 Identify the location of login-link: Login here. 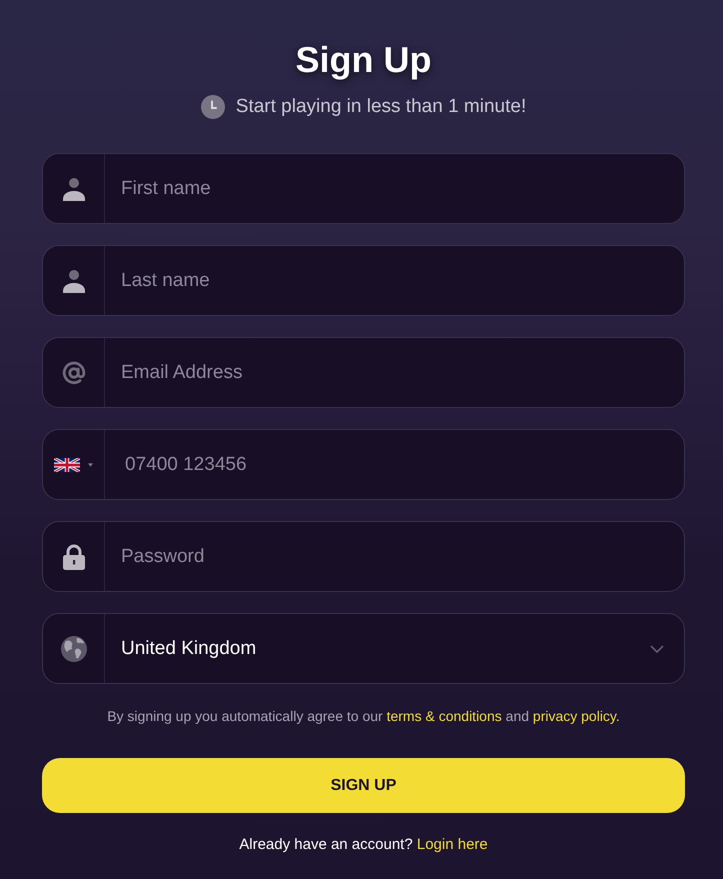
(452, 844).